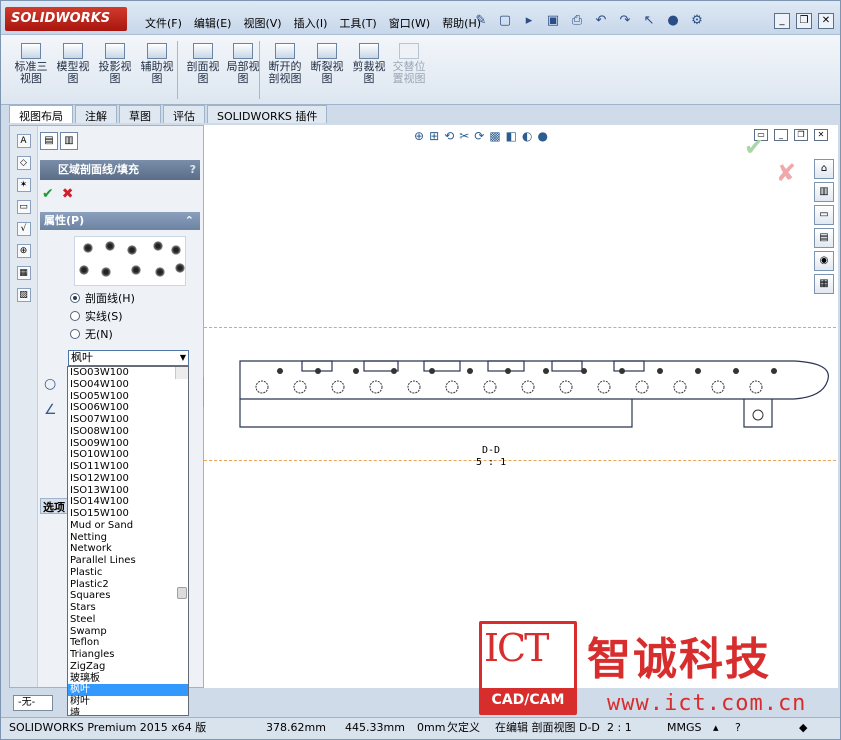 This screenshot has width=841, height=740. I want to click on ok-check-icon: ✔, so click(48, 194).